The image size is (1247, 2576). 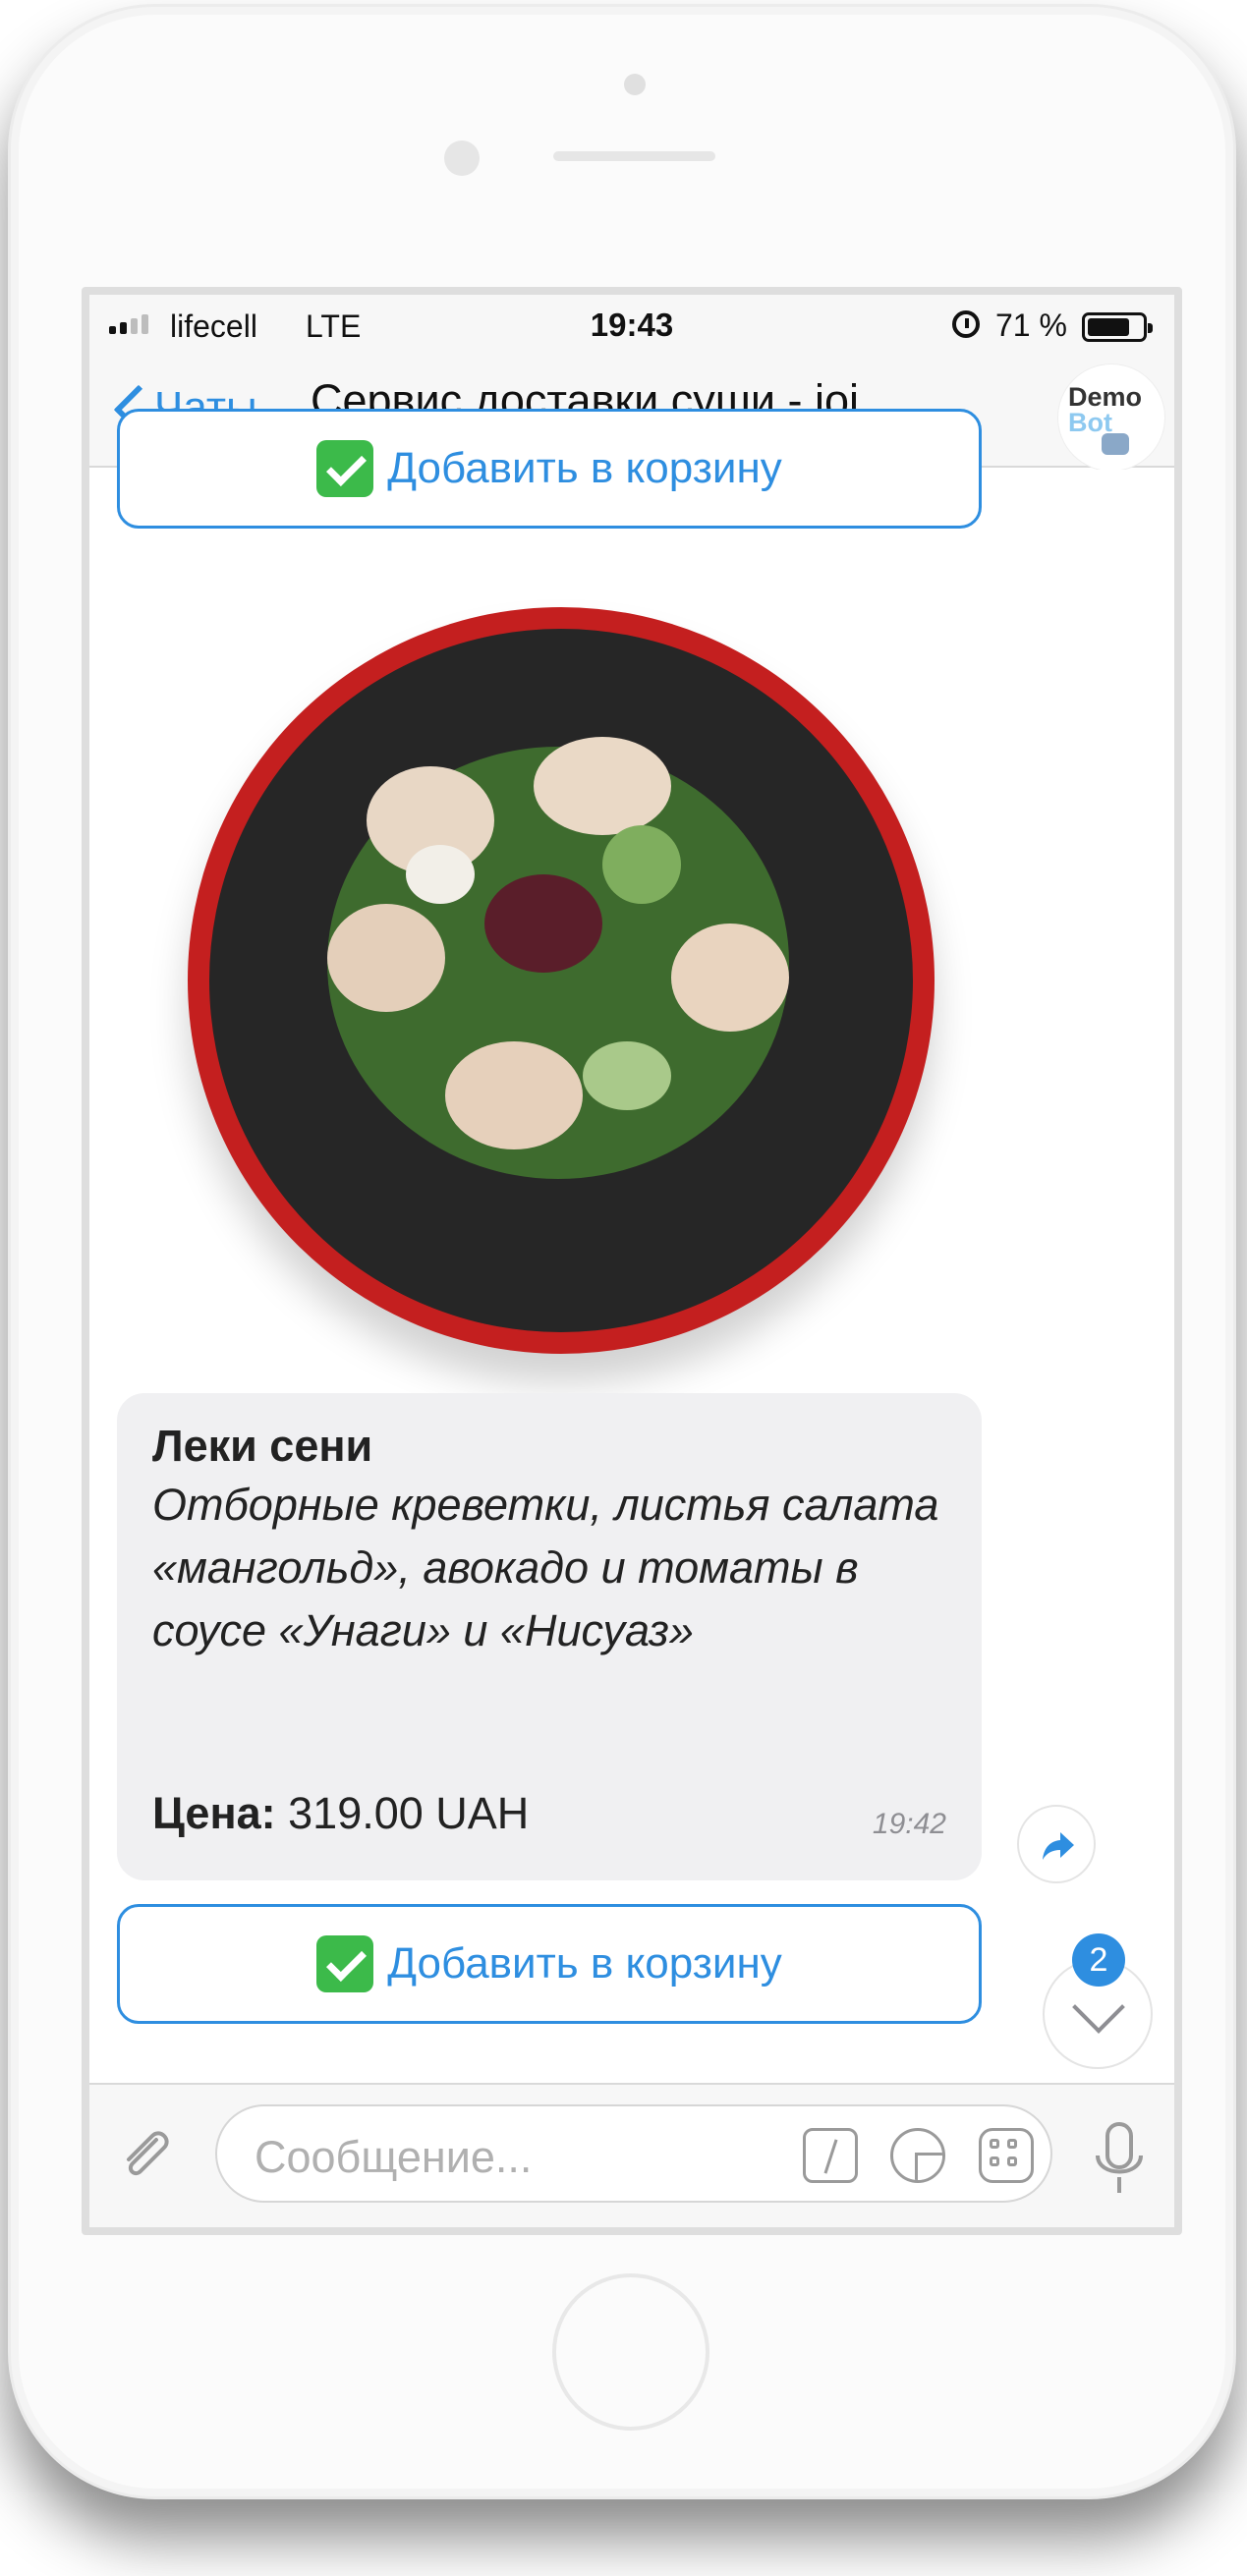 I want to click on battery-percent: 71 %, so click(x=1031, y=325).